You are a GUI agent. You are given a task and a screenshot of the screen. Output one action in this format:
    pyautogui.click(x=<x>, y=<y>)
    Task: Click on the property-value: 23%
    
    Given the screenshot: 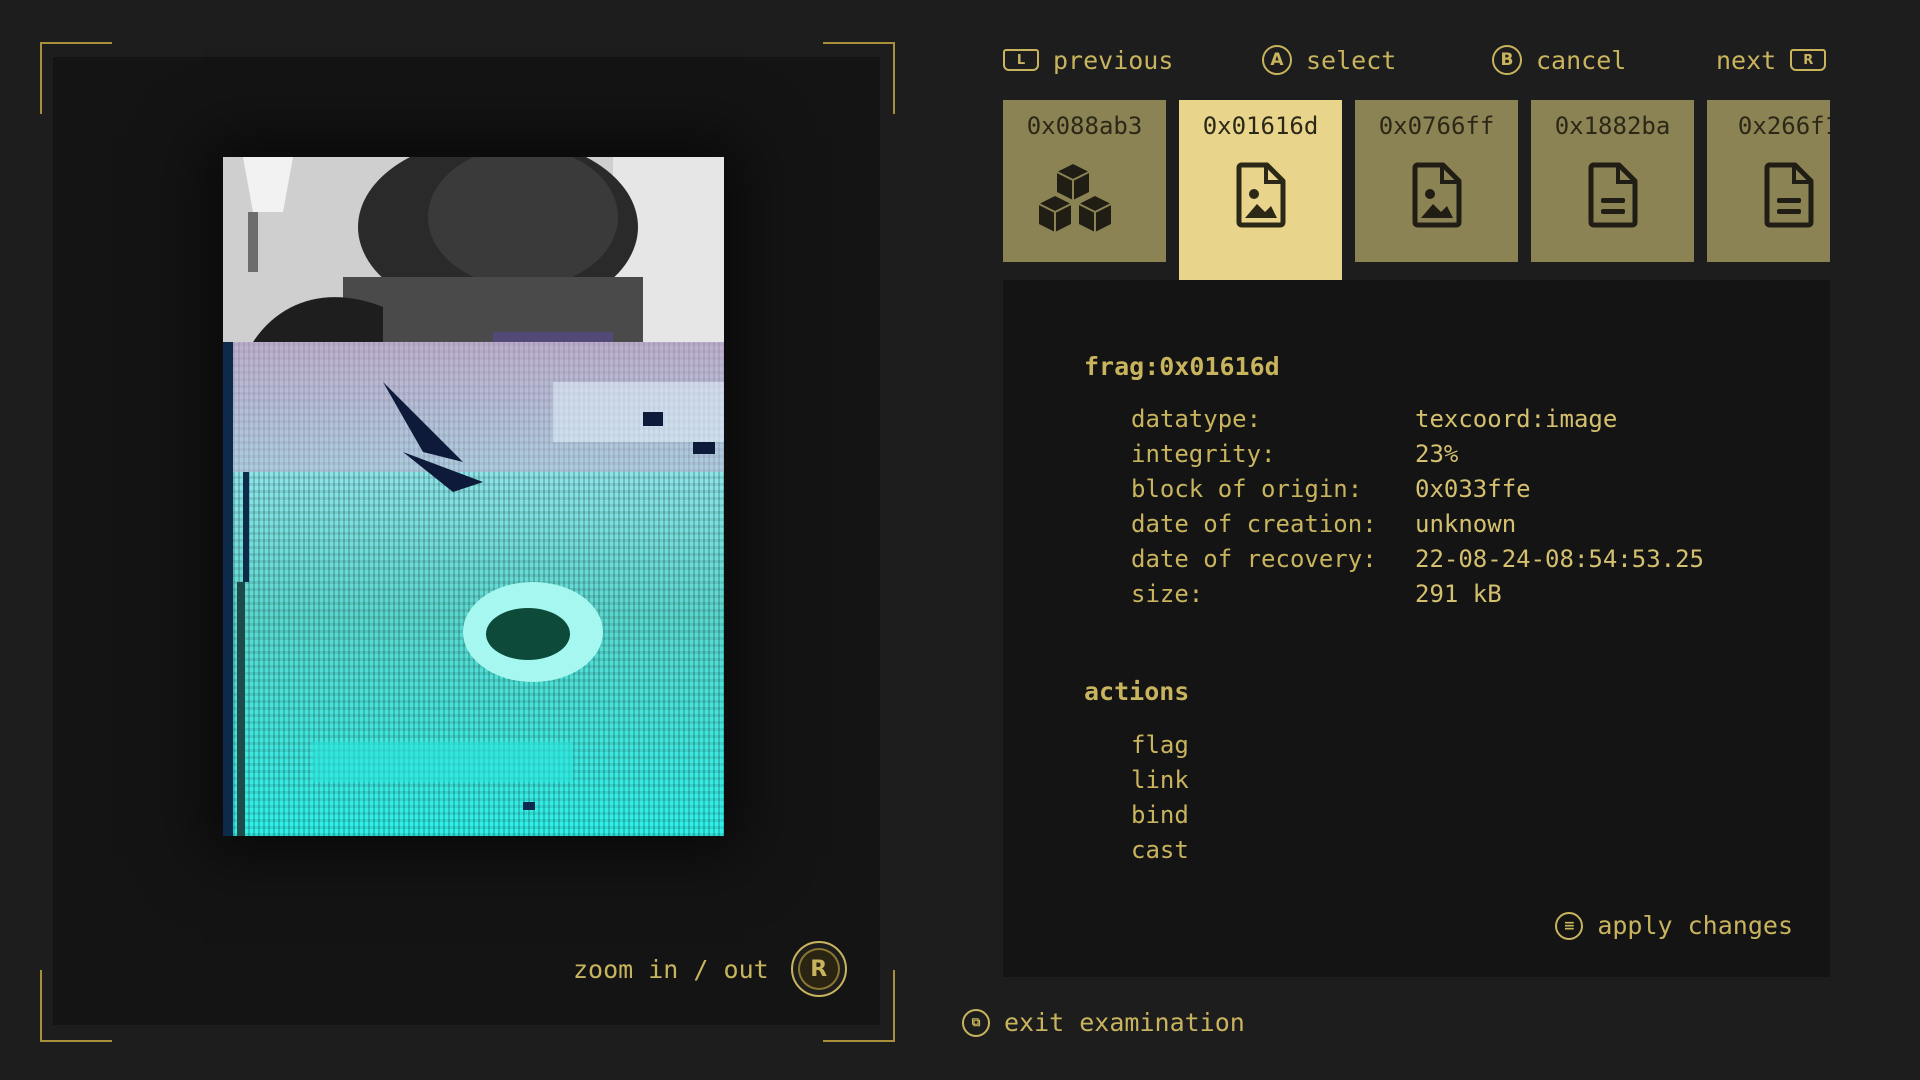 What is the action you would take?
    pyautogui.click(x=1437, y=454)
    